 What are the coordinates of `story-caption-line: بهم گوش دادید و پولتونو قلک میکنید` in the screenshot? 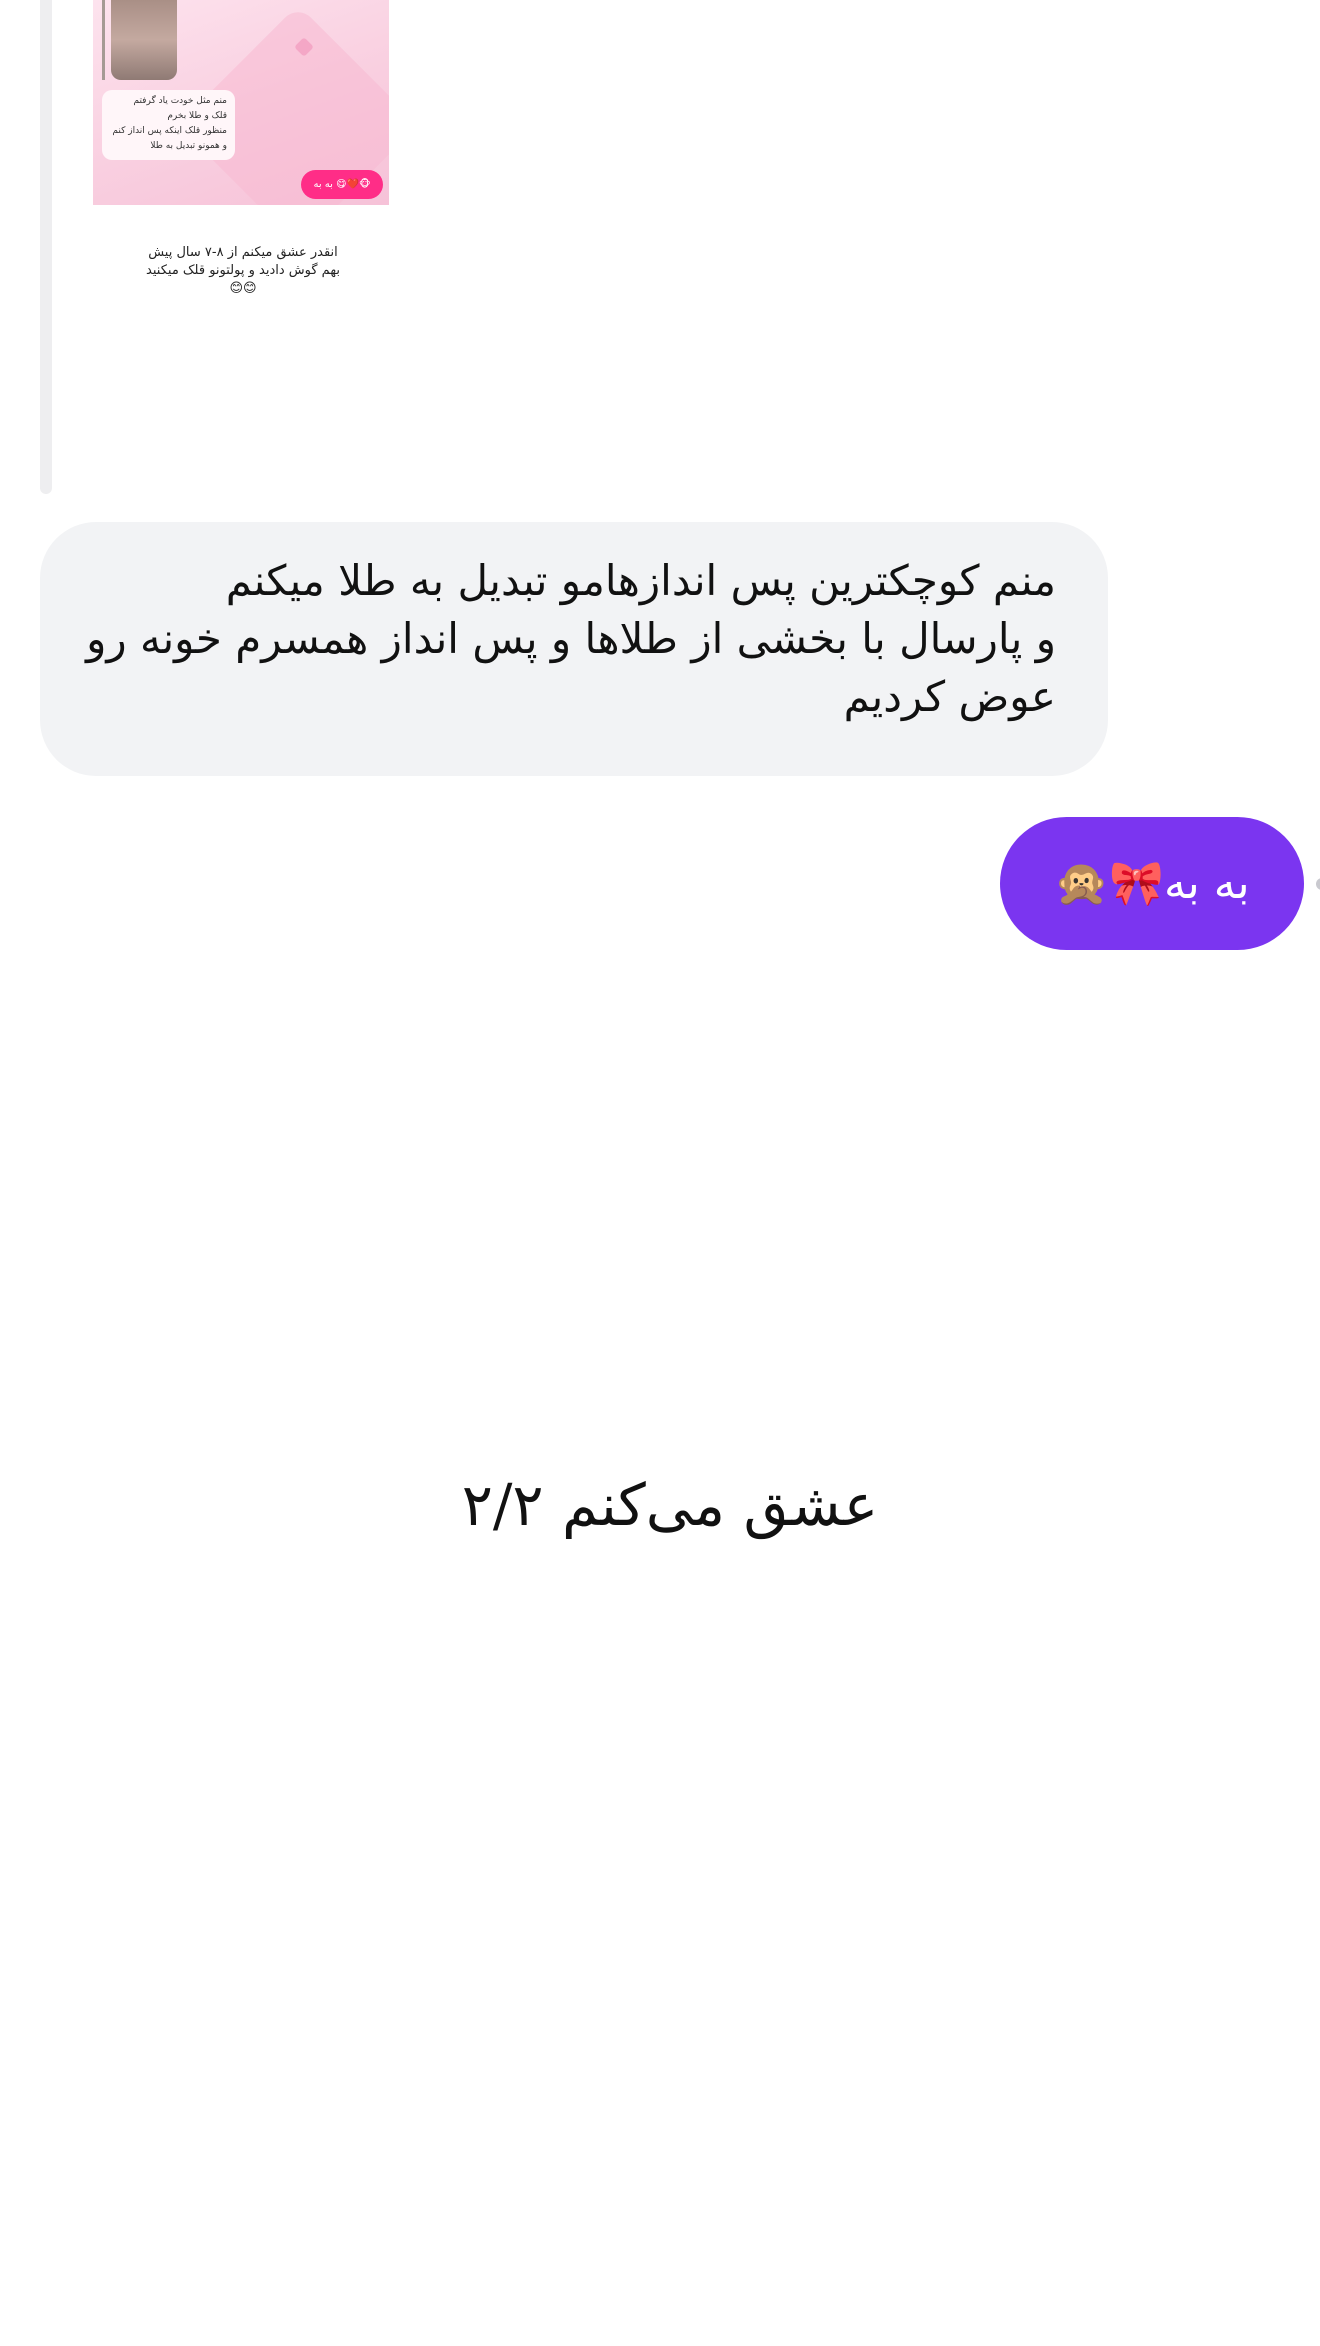 It's located at (243, 270).